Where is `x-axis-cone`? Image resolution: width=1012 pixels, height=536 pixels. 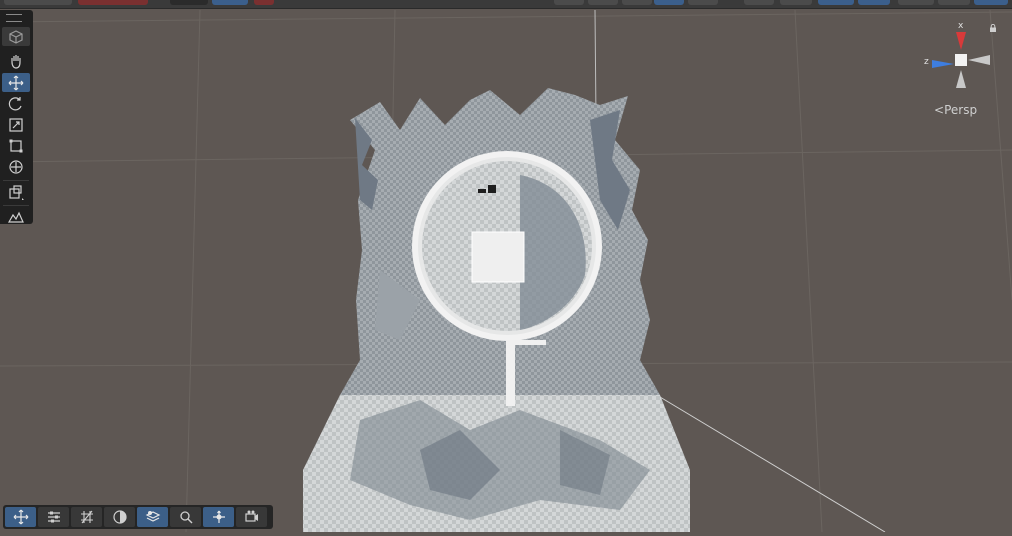
x-axis-cone is located at coordinates (961, 41).